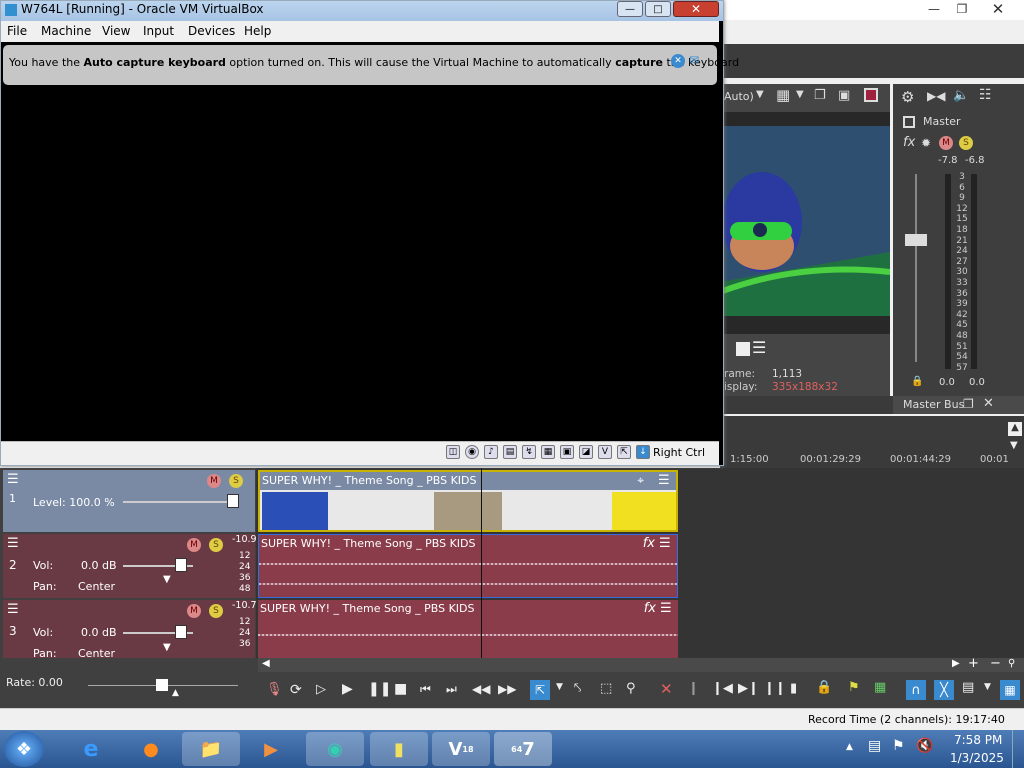 The image size is (1024, 768). What do you see at coordinates (211, 31) in the screenshot?
I see `menu-devices: Devices` at bounding box center [211, 31].